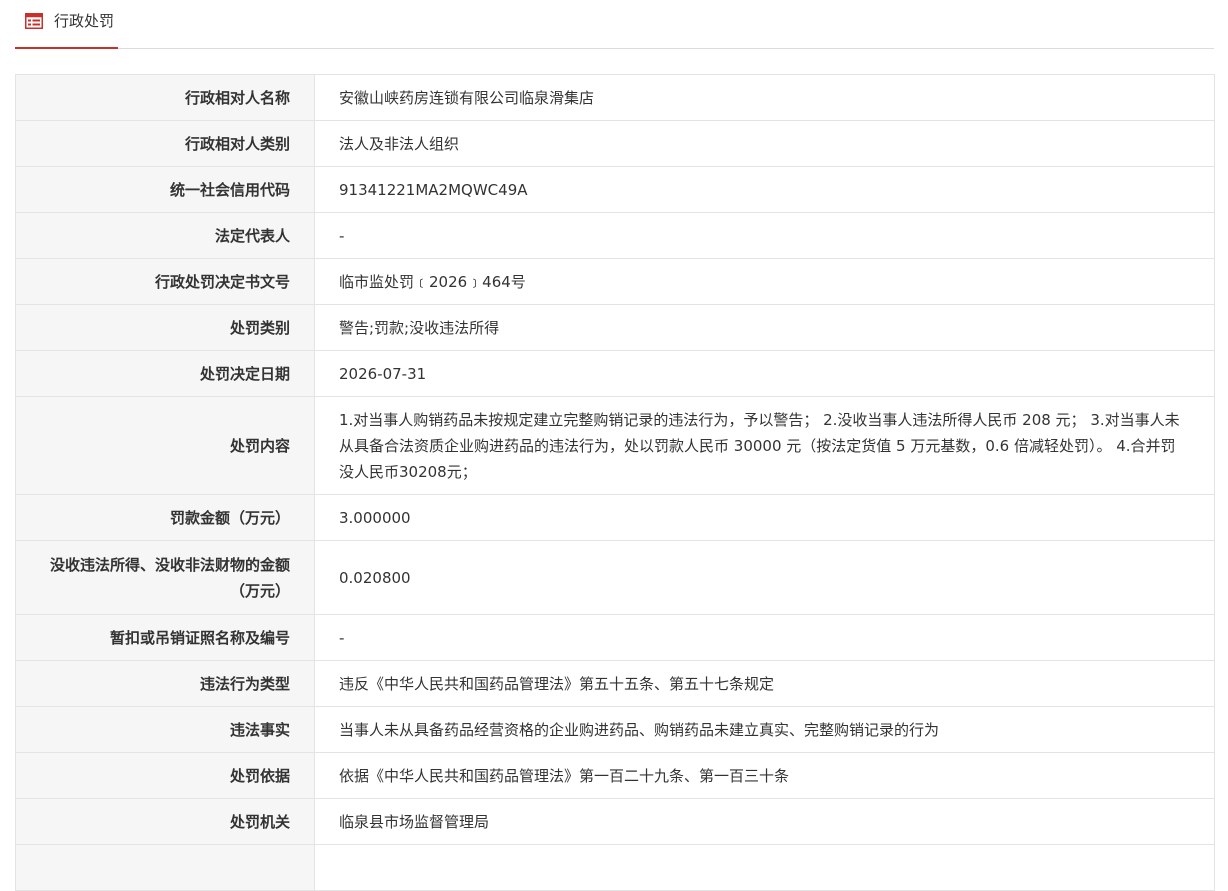  I want to click on table-row: 行政相对人名称 安徽山峡药房连锁有限公司临泉滑集店, so click(615, 97).